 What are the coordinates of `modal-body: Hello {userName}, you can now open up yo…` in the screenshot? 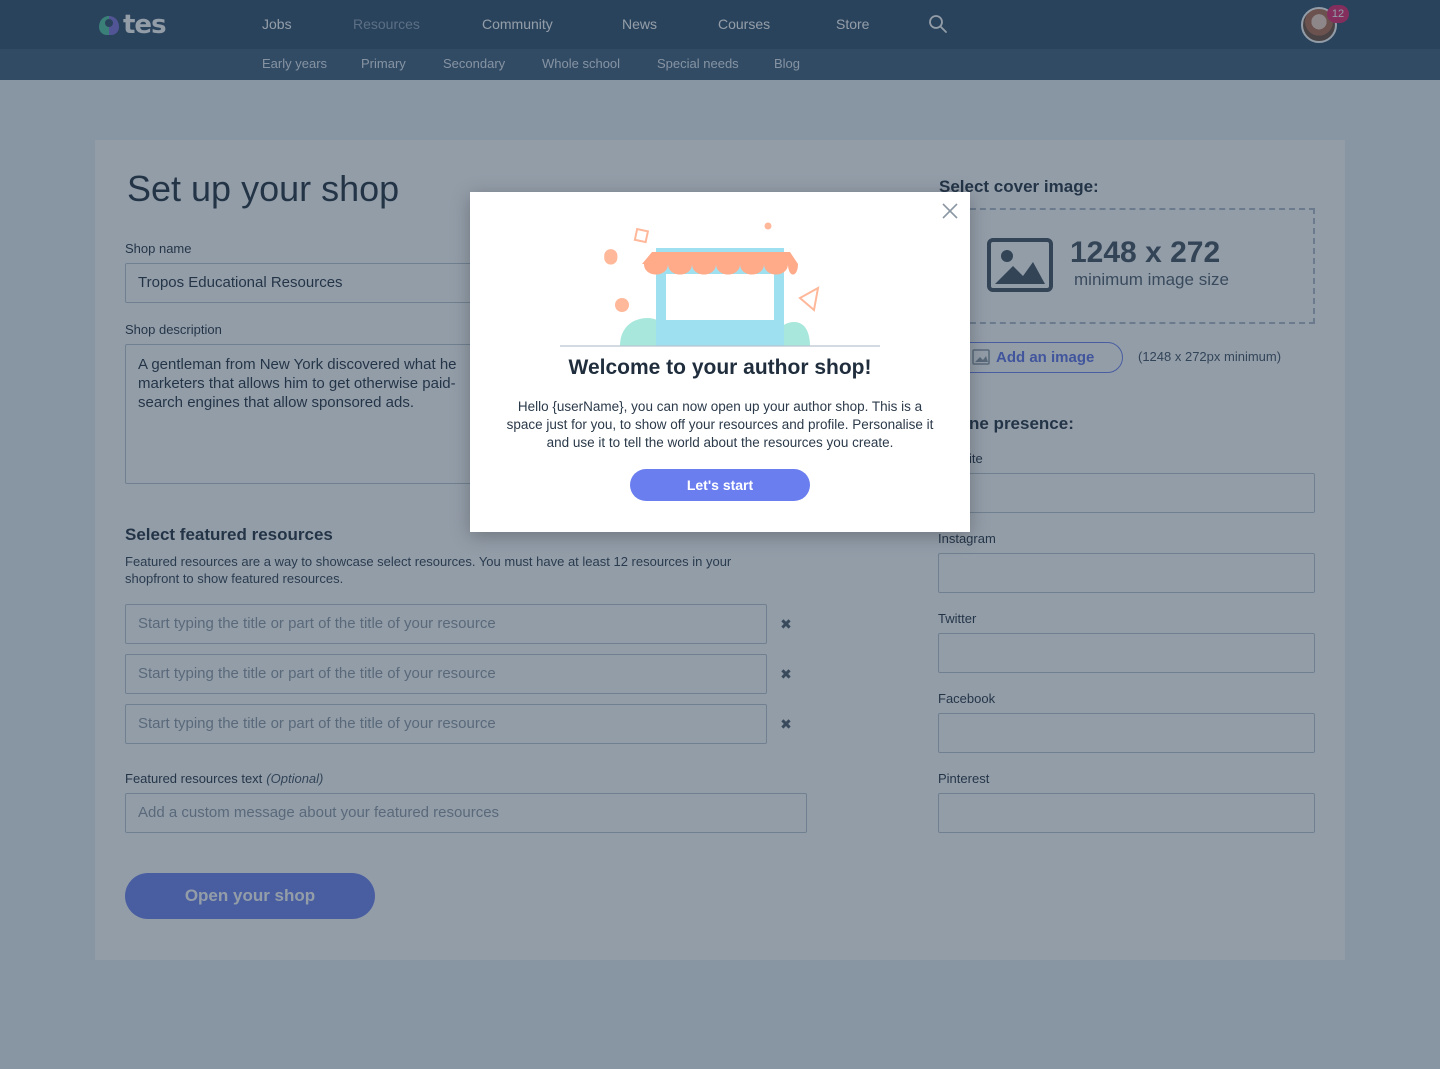 It's located at (720, 425).